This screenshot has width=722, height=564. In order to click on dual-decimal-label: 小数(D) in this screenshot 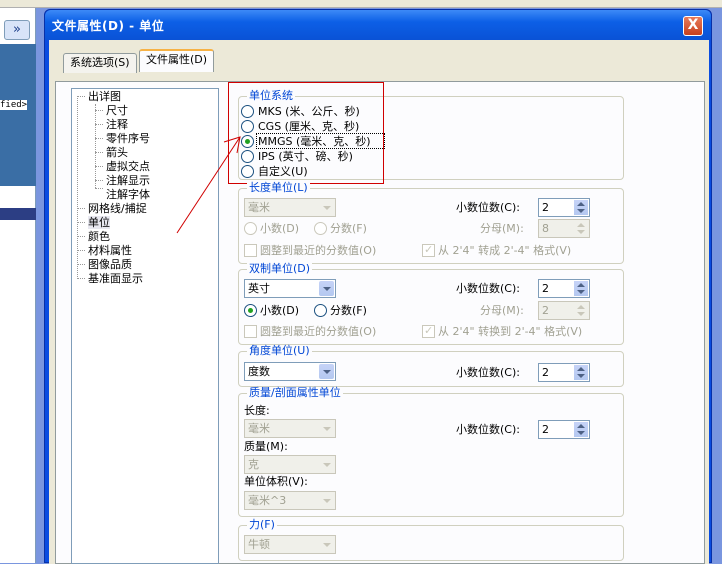, I will do `click(280, 310)`.